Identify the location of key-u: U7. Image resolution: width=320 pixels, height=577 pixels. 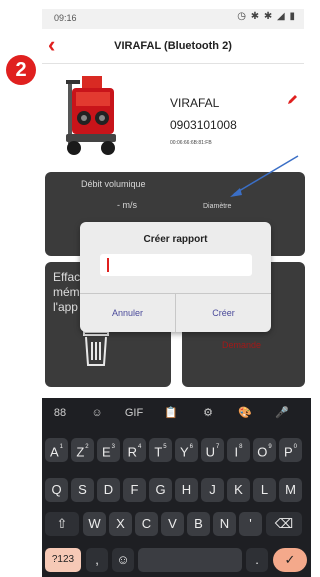
(212, 450).